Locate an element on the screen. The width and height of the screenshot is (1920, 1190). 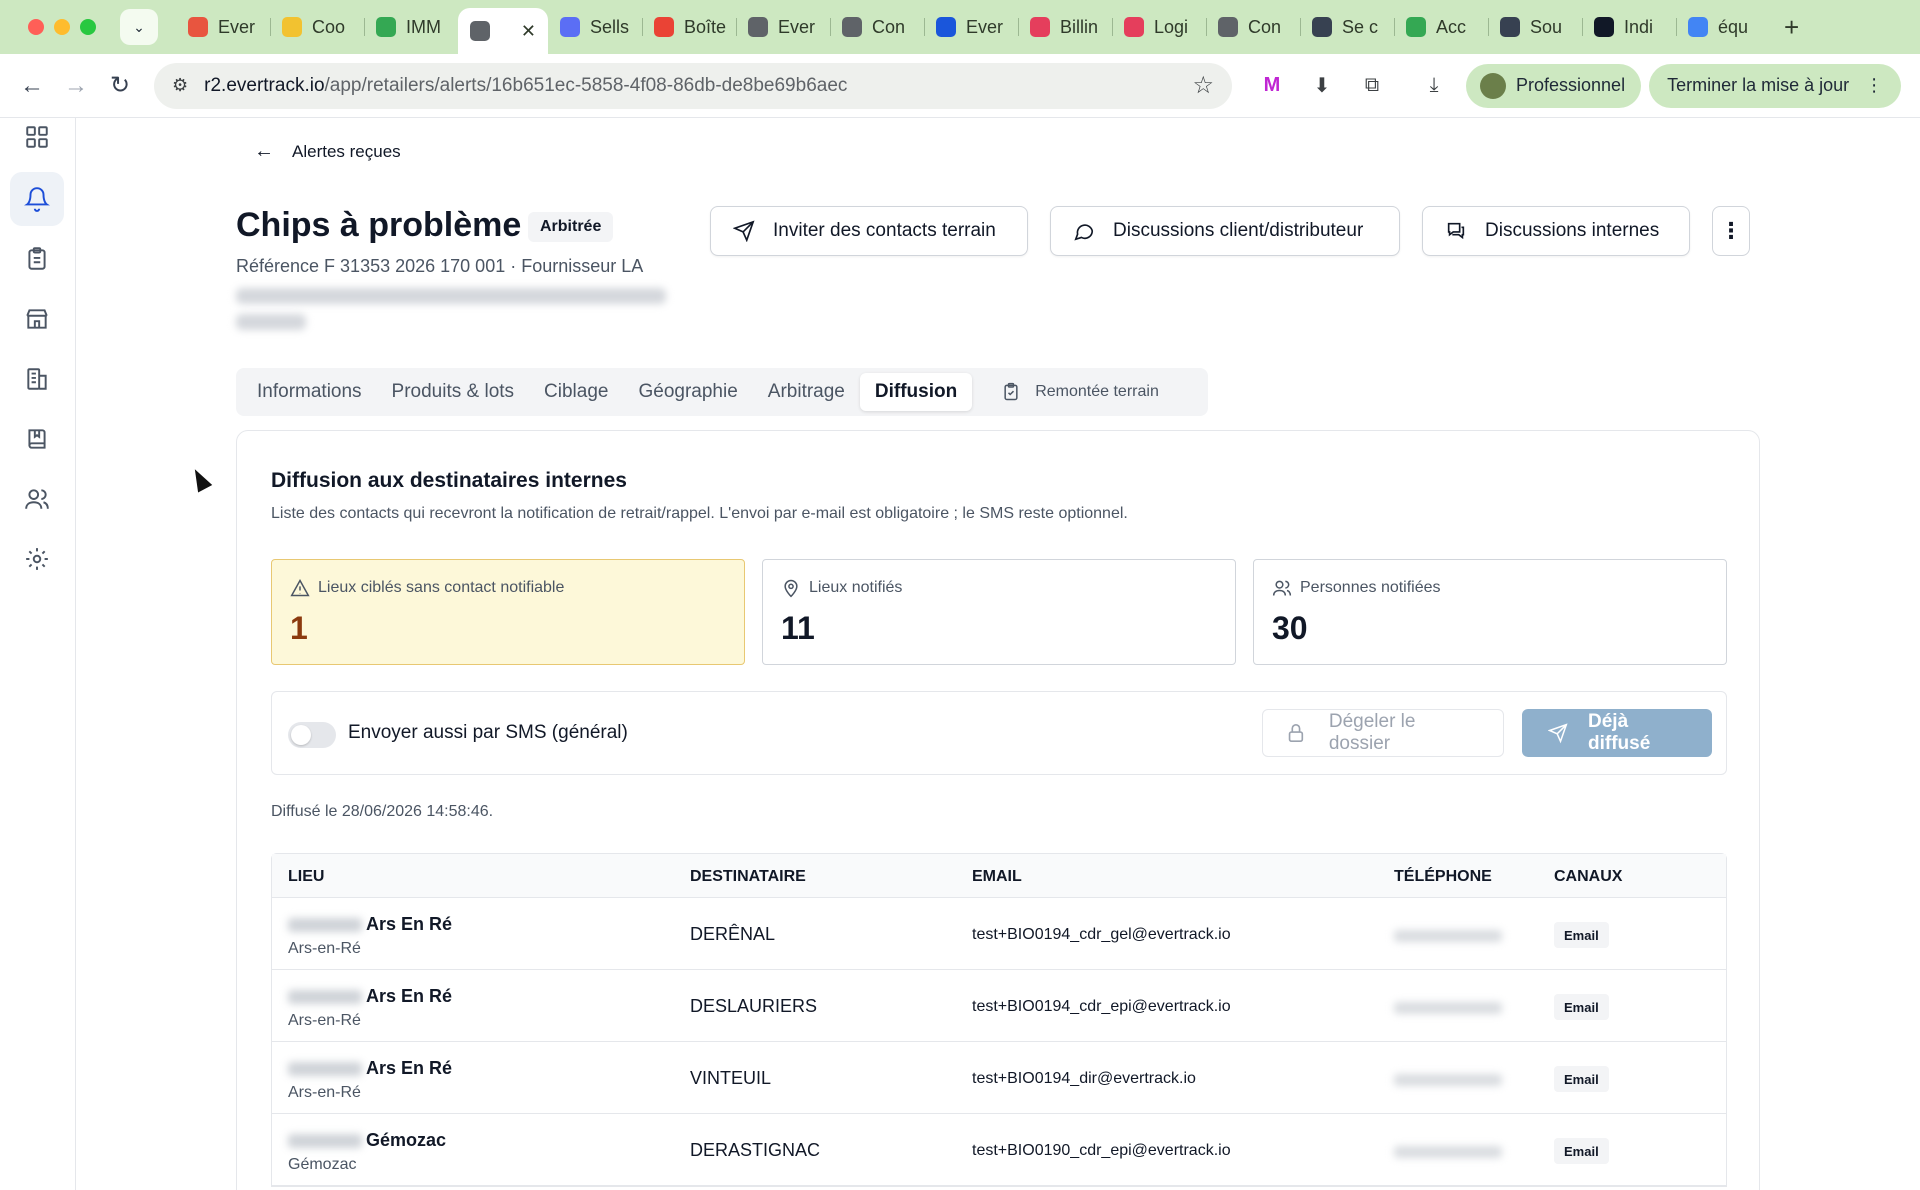
back-arrow-icon: ← is located at coordinates (32, 86).